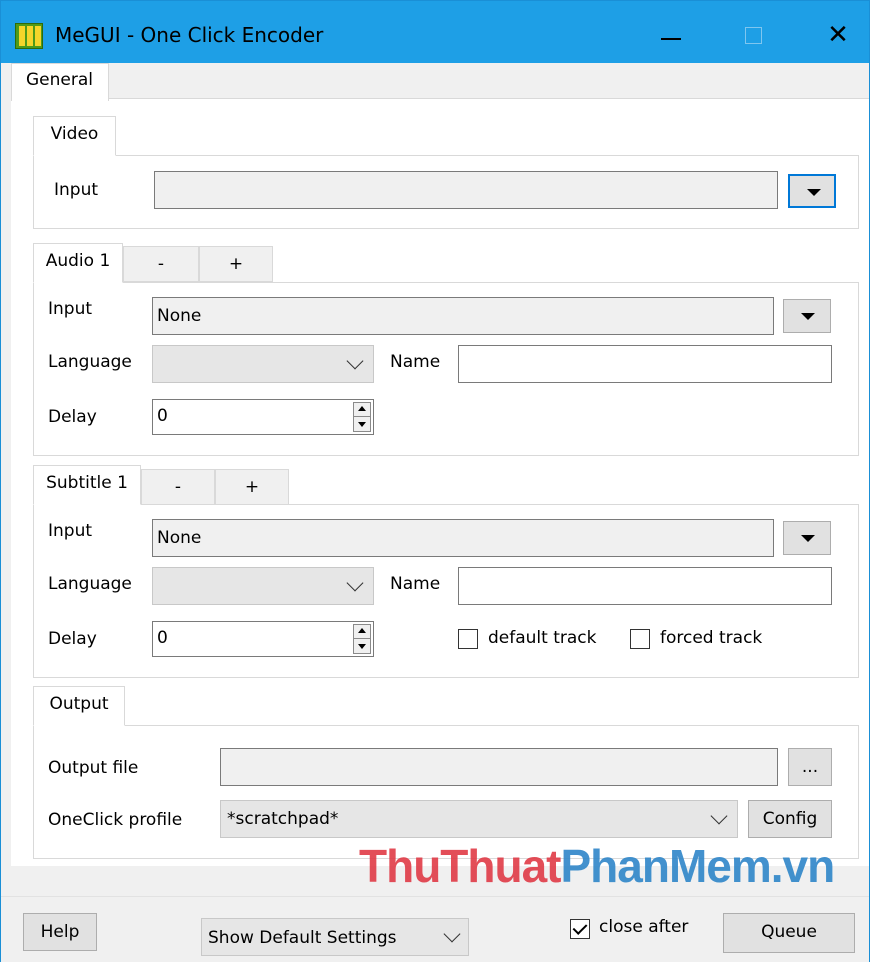 Image resolution: width=870 pixels, height=962 pixels. I want to click on tab-general: General, so click(60, 82).